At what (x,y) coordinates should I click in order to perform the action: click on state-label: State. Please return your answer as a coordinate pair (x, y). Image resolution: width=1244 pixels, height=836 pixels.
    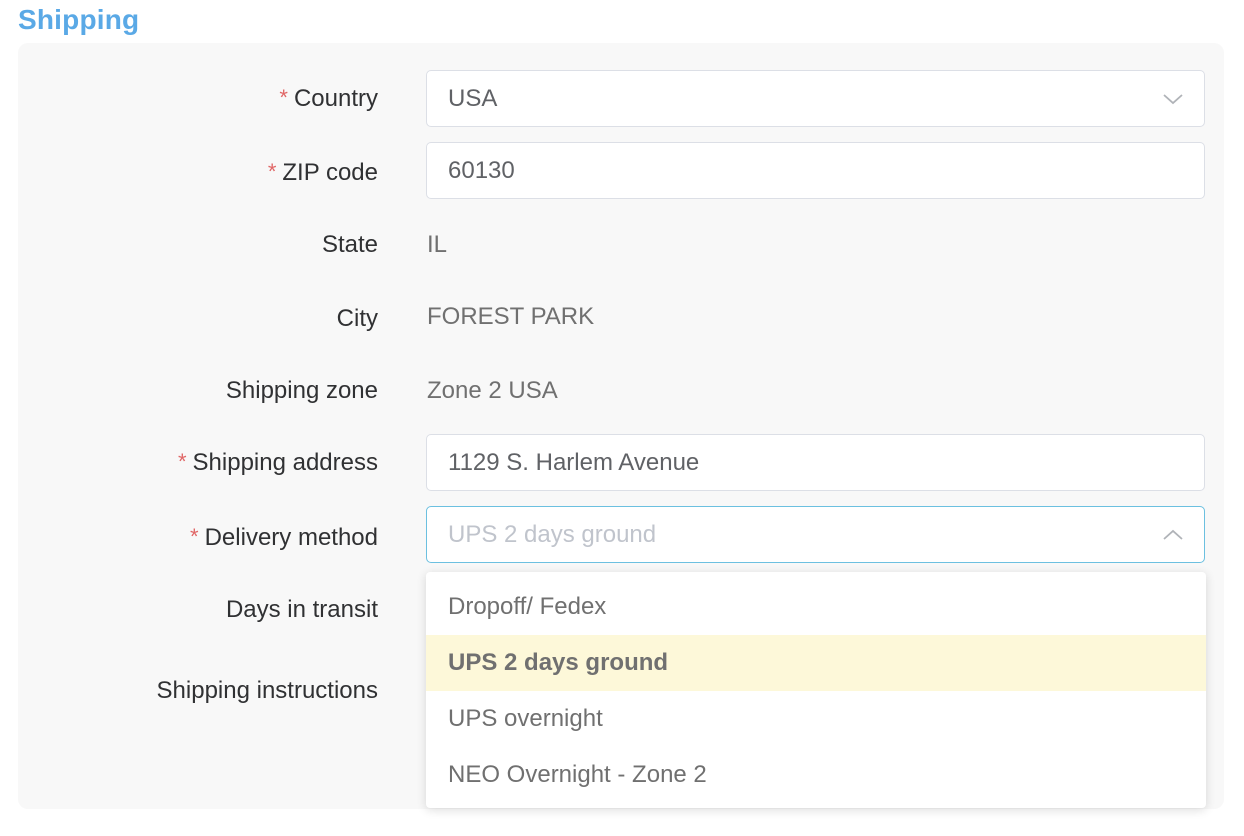
    Looking at the image, I should click on (349, 244).